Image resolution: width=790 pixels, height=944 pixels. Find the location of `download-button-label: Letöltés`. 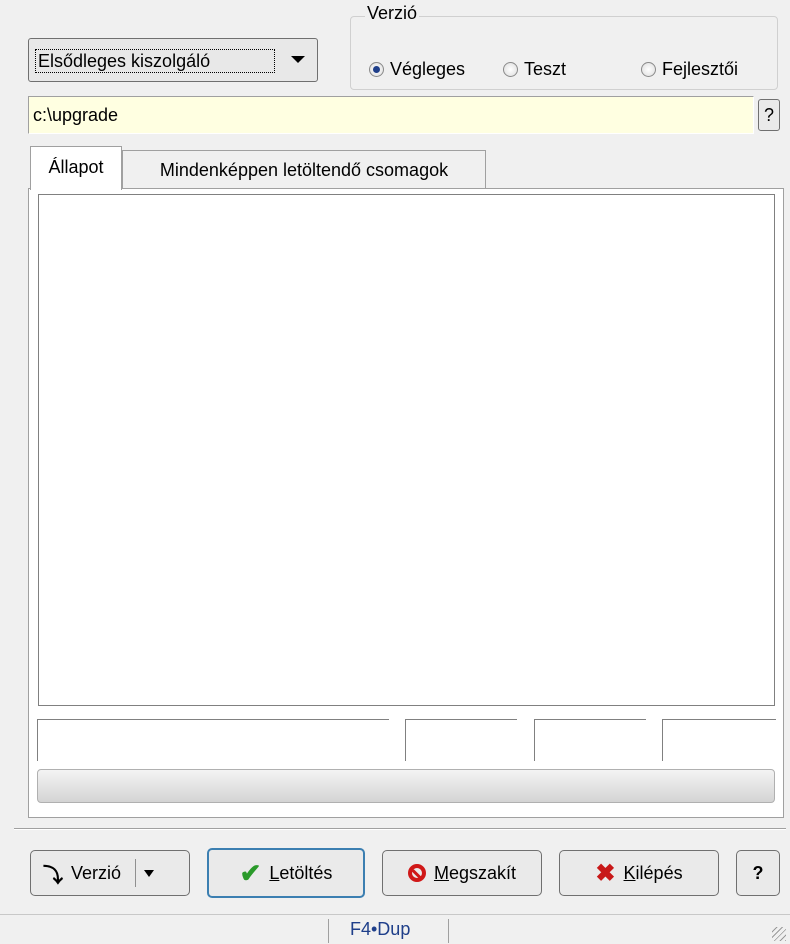

download-button-label: Letöltés is located at coordinates (301, 872).